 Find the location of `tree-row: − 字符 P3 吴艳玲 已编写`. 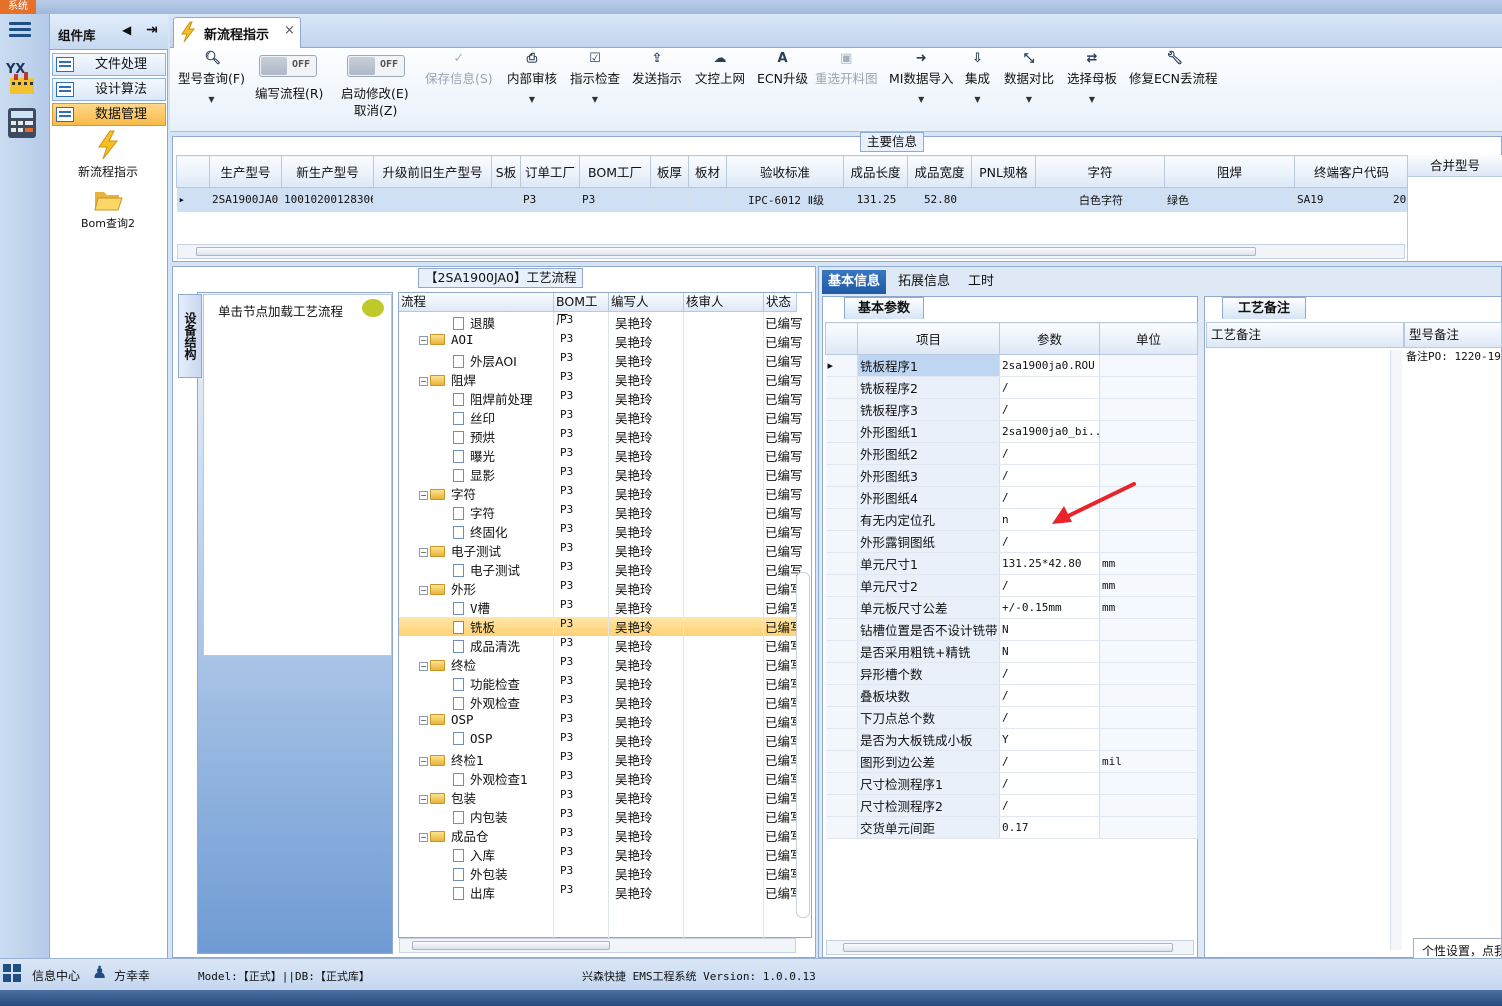

tree-row: − 字符 P3 吴艳玲 已编写 is located at coordinates (601, 493).